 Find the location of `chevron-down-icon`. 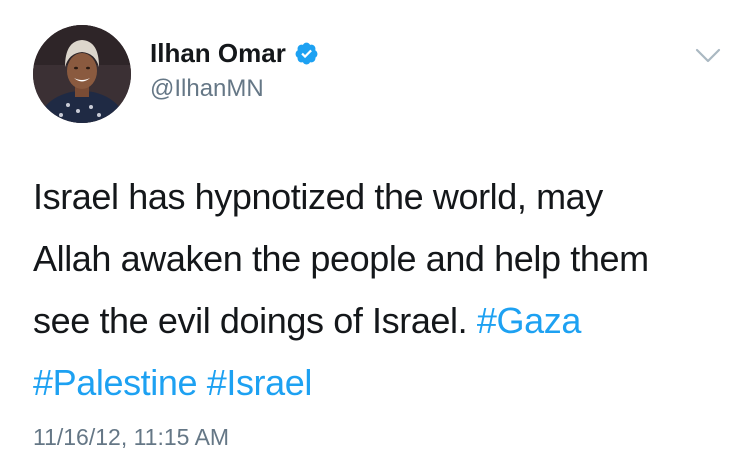

chevron-down-icon is located at coordinates (708, 56).